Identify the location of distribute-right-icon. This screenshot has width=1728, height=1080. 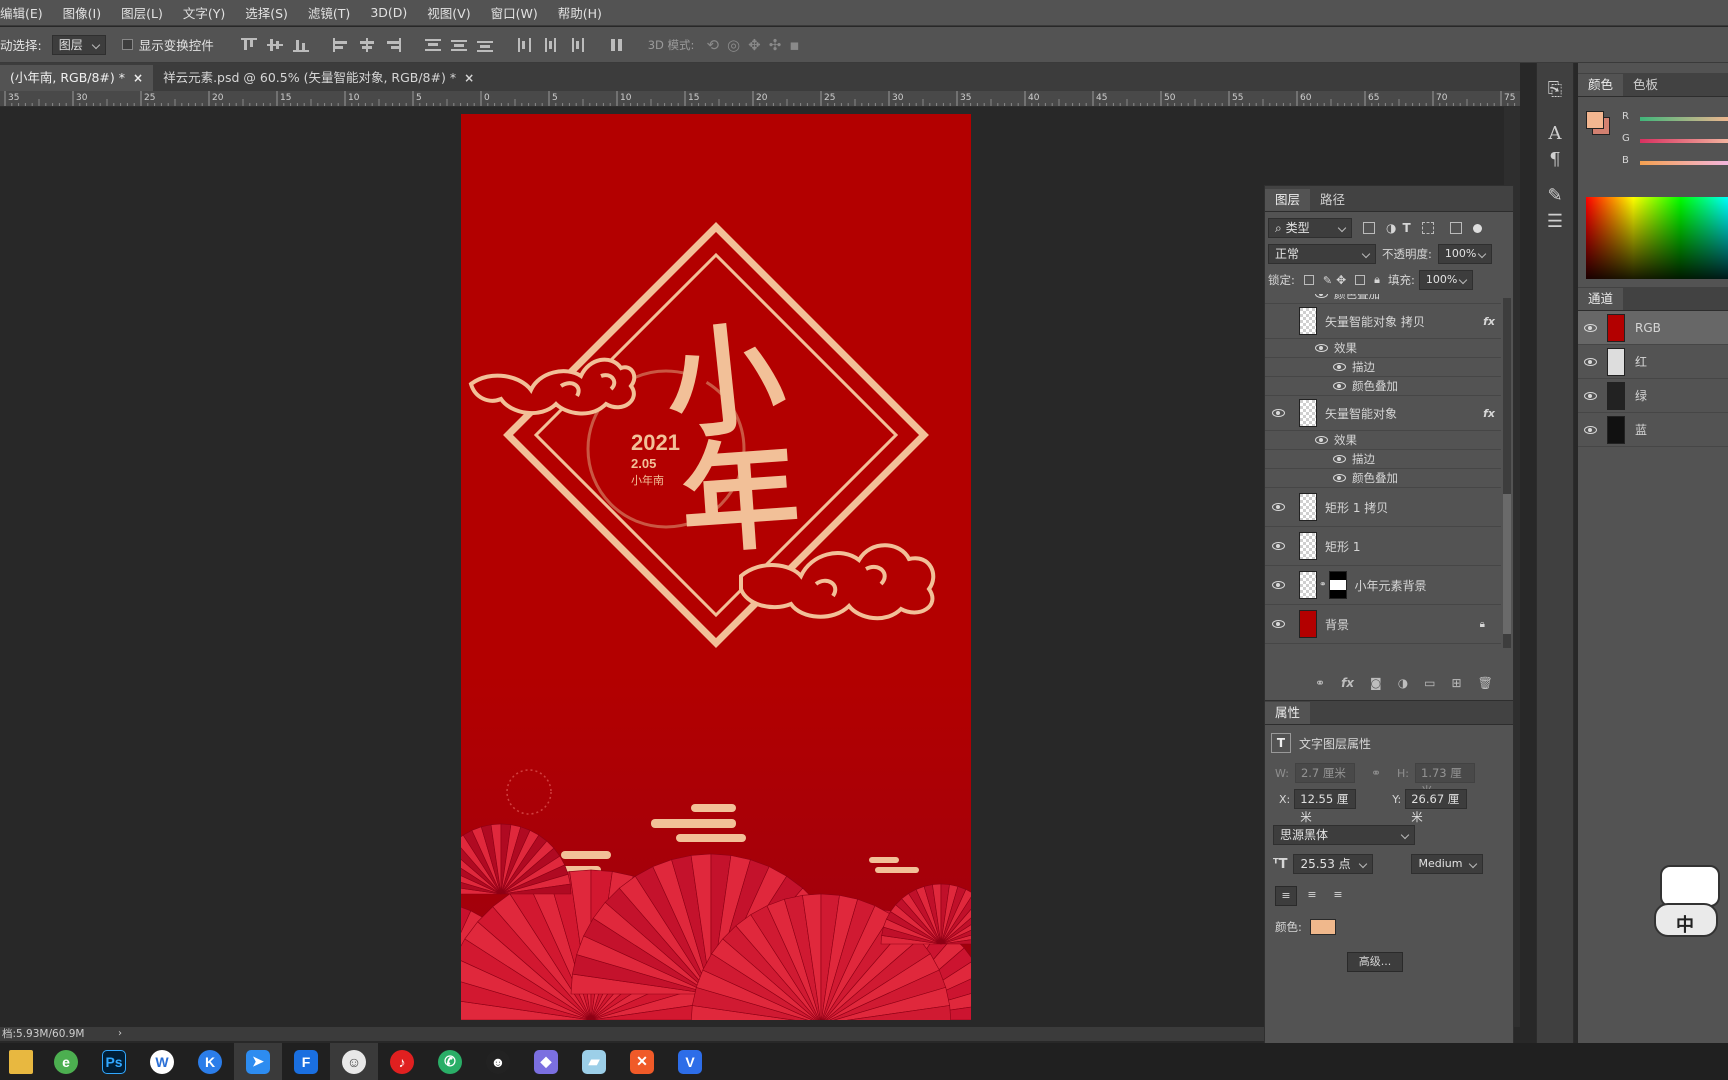
(577, 44).